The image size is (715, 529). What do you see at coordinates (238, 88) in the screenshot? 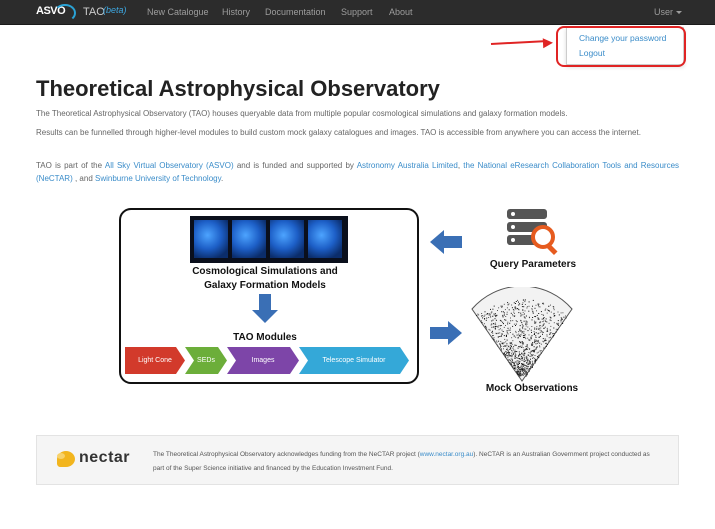
I see `page-title: Theoretical Astrophysical Observatory` at bounding box center [238, 88].